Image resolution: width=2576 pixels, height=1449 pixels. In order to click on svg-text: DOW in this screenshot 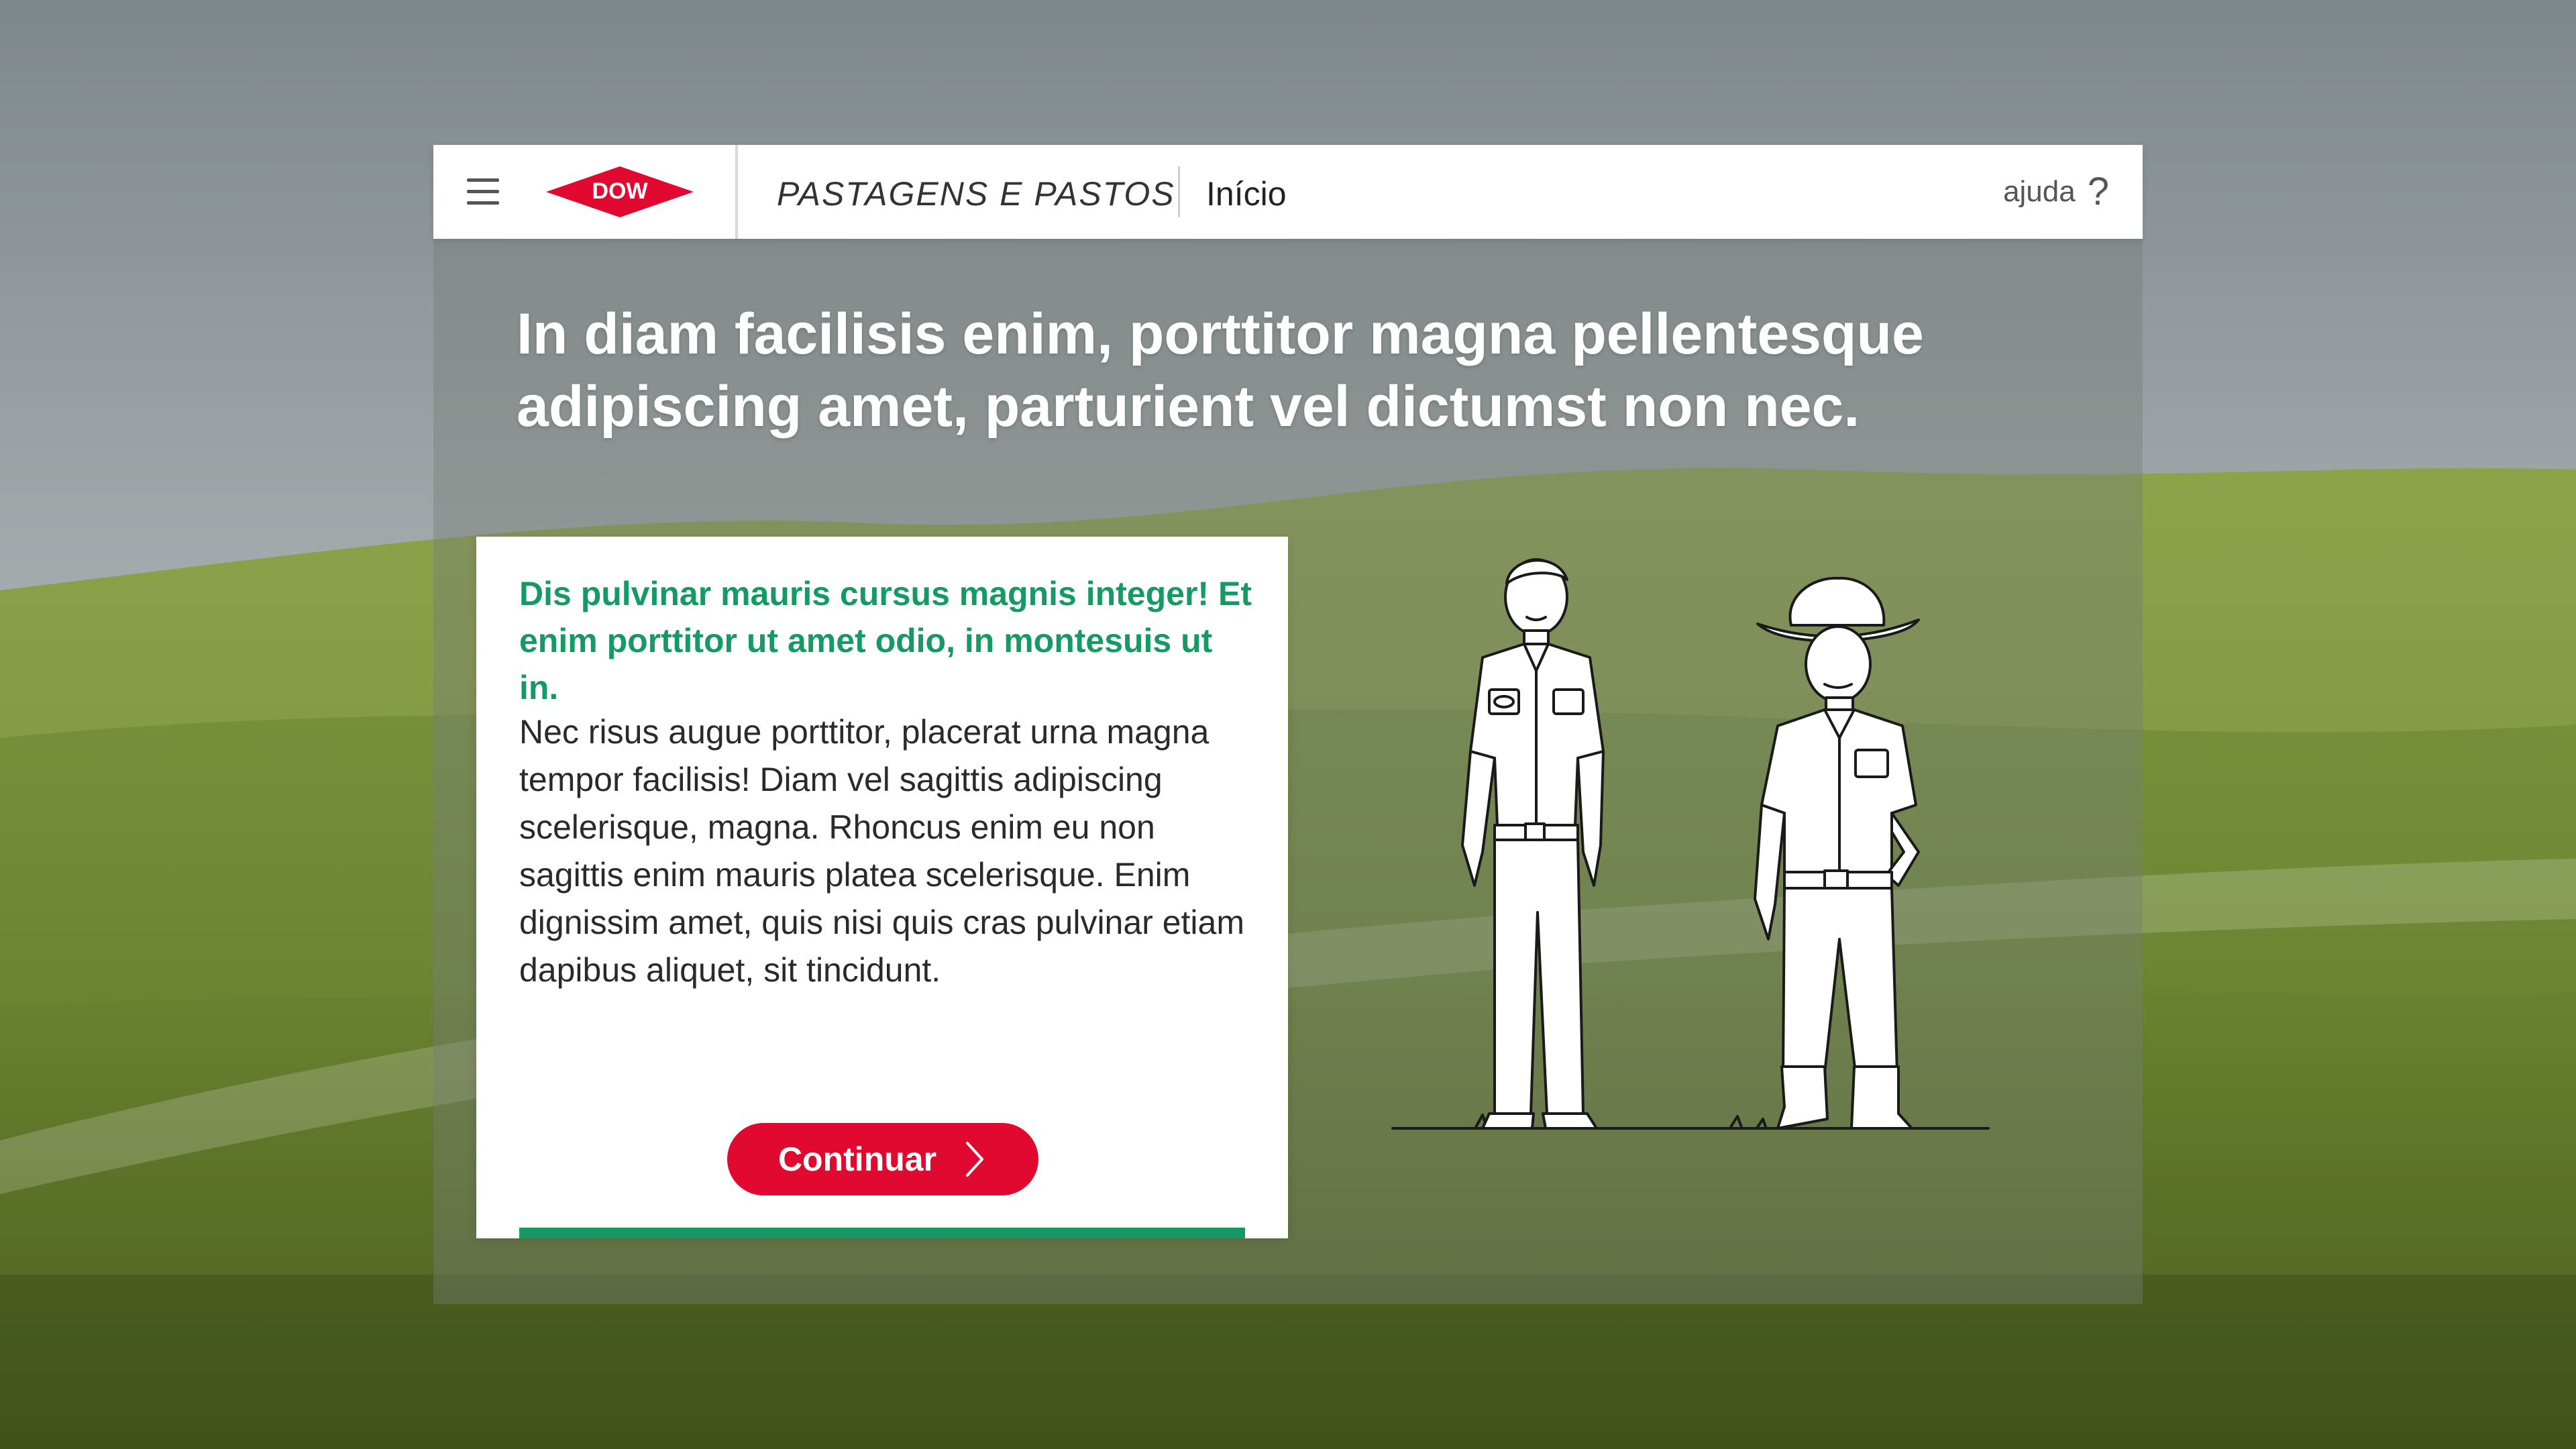, I will do `click(620, 191)`.